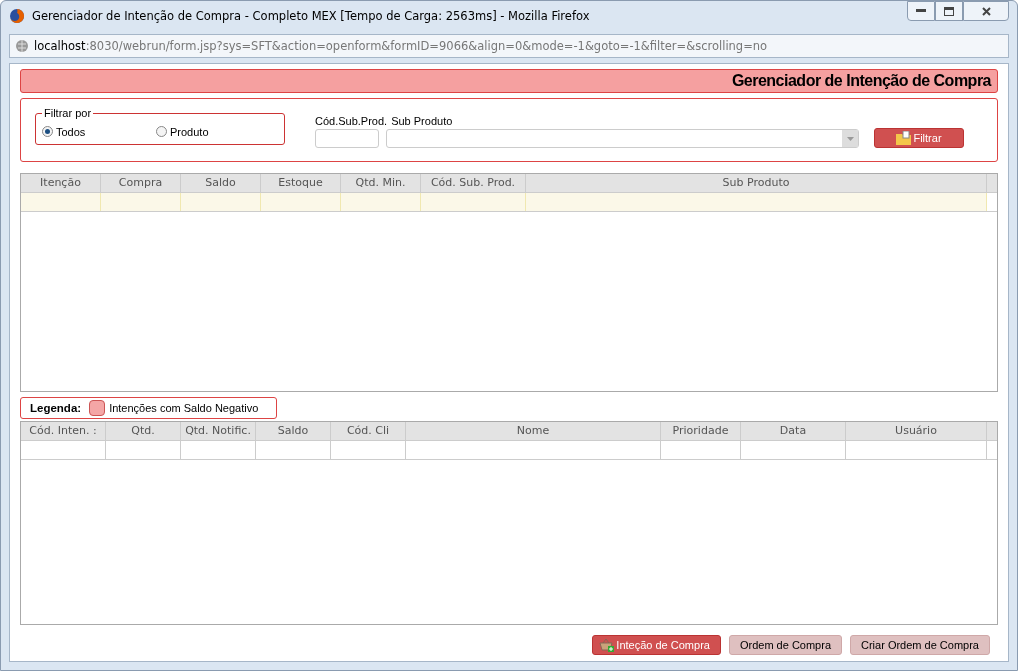 This screenshot has width=1018, height=671. Describe the element at coordinates (218, 431) in the screenshot. I see `column-header: Qtd. Notific.` at that location.